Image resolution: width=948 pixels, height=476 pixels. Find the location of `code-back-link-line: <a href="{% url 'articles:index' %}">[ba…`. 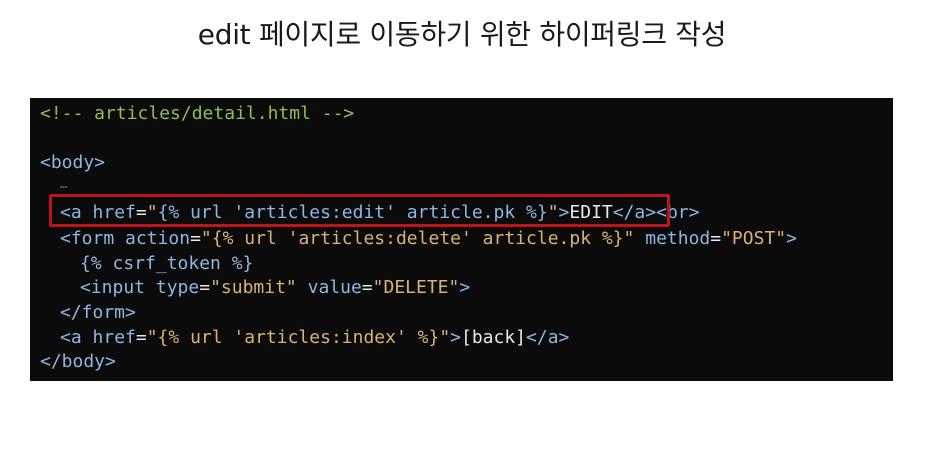

code-back-link-line: <a href="{% url 'articles:index' %}">[ba… is located at coordinates (315, 337).